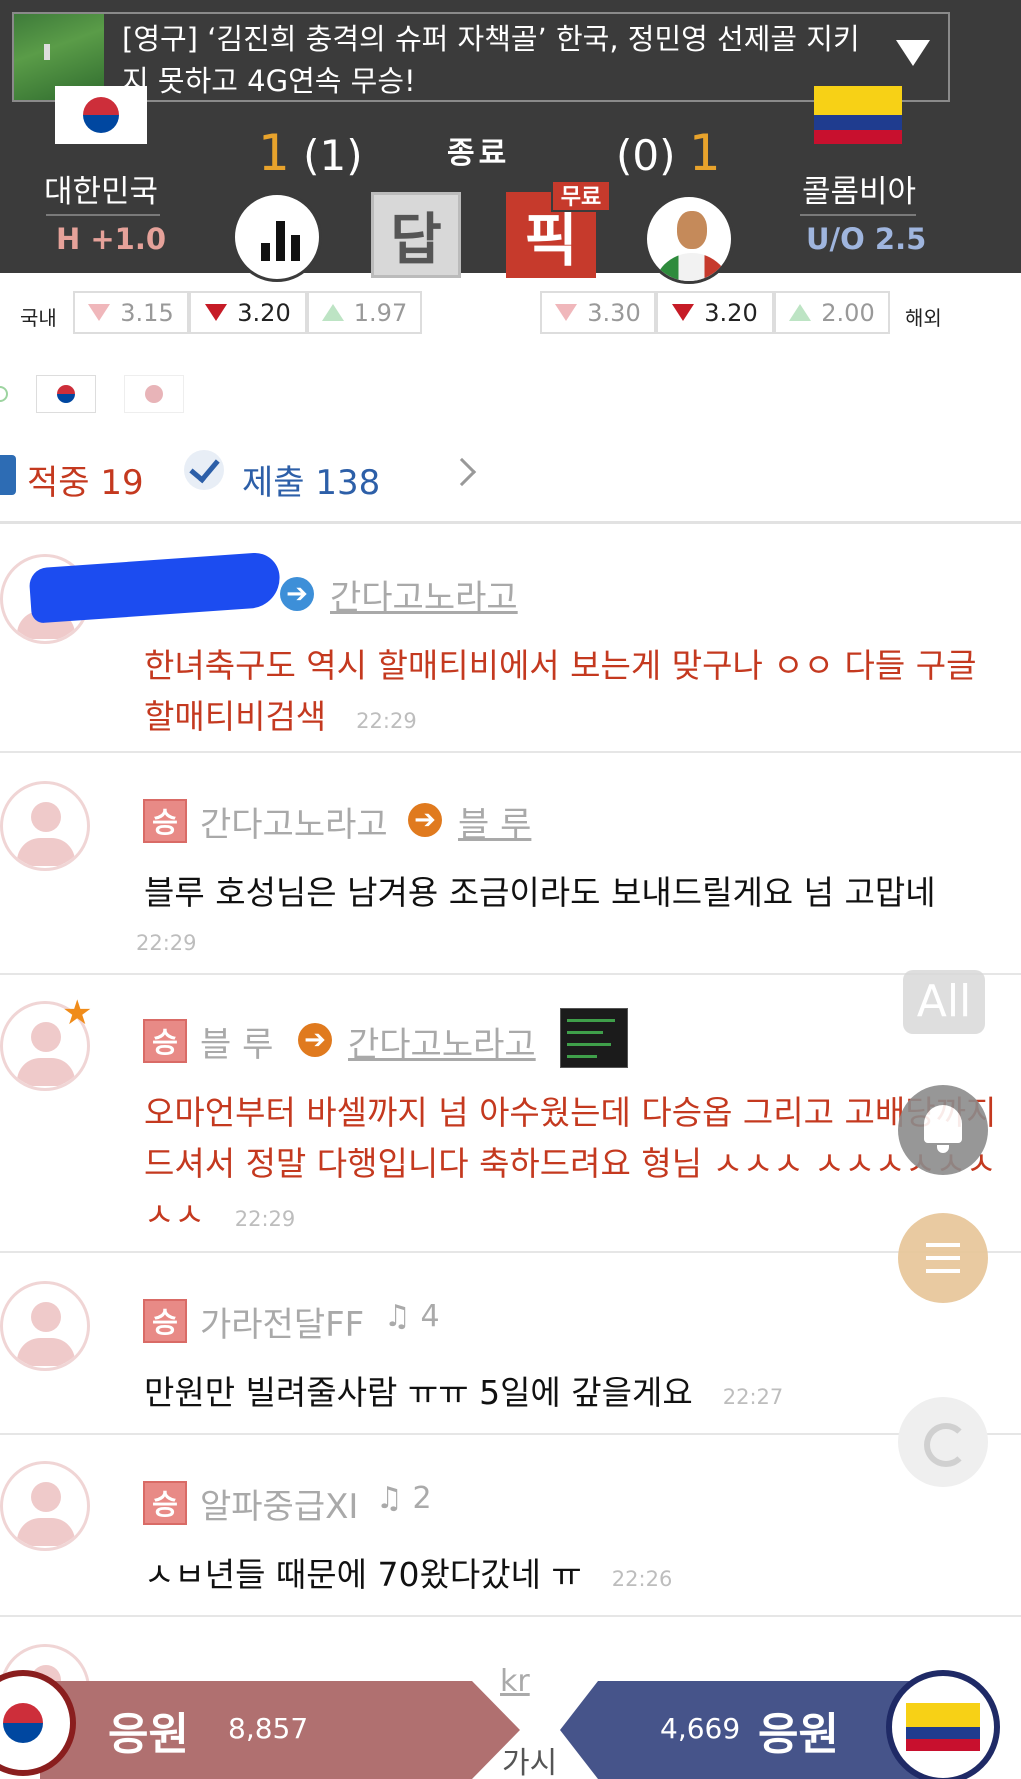  Describe the element at coordinates (464, 1392) in the screenshot. I see `comment-text: 만원만 빌려줄사람 ㅠㅠ 5일에 갚을게요 22:27` at that location.